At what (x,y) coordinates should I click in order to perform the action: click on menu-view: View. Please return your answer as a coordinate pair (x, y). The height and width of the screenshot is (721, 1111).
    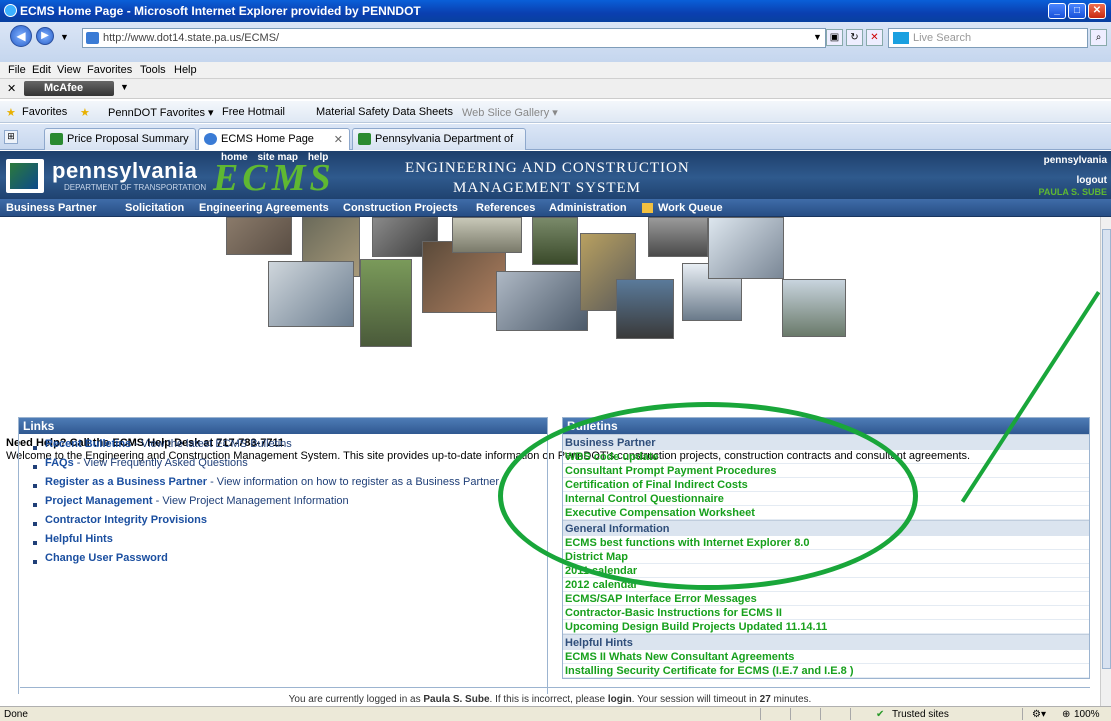
    Looking at the image, I should click on (69, 70).